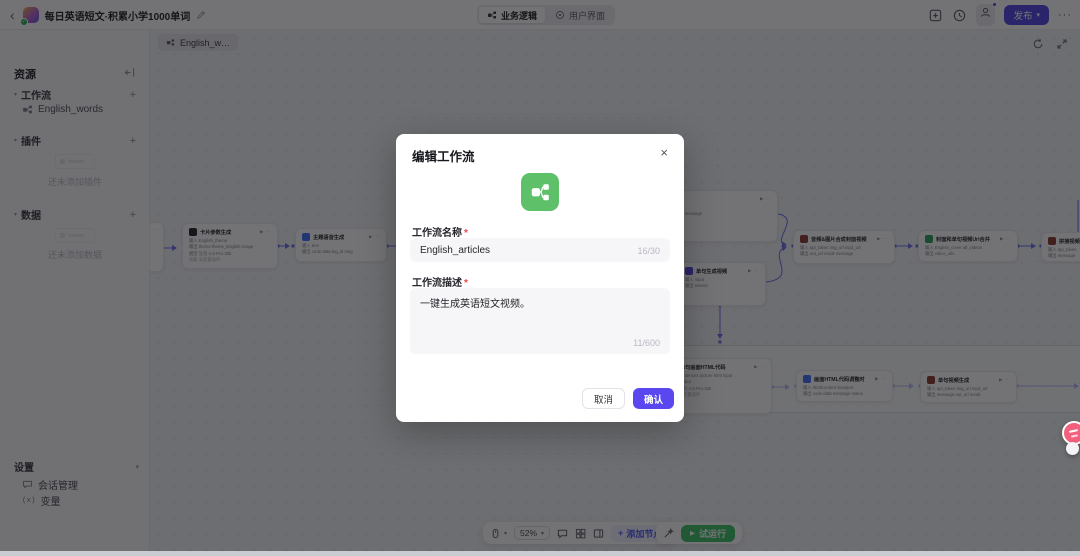  What do you see at coordinates (648, 251) in the screenshot?
I see `name-char-counter: 16/30` at bounding box center [648, 251].